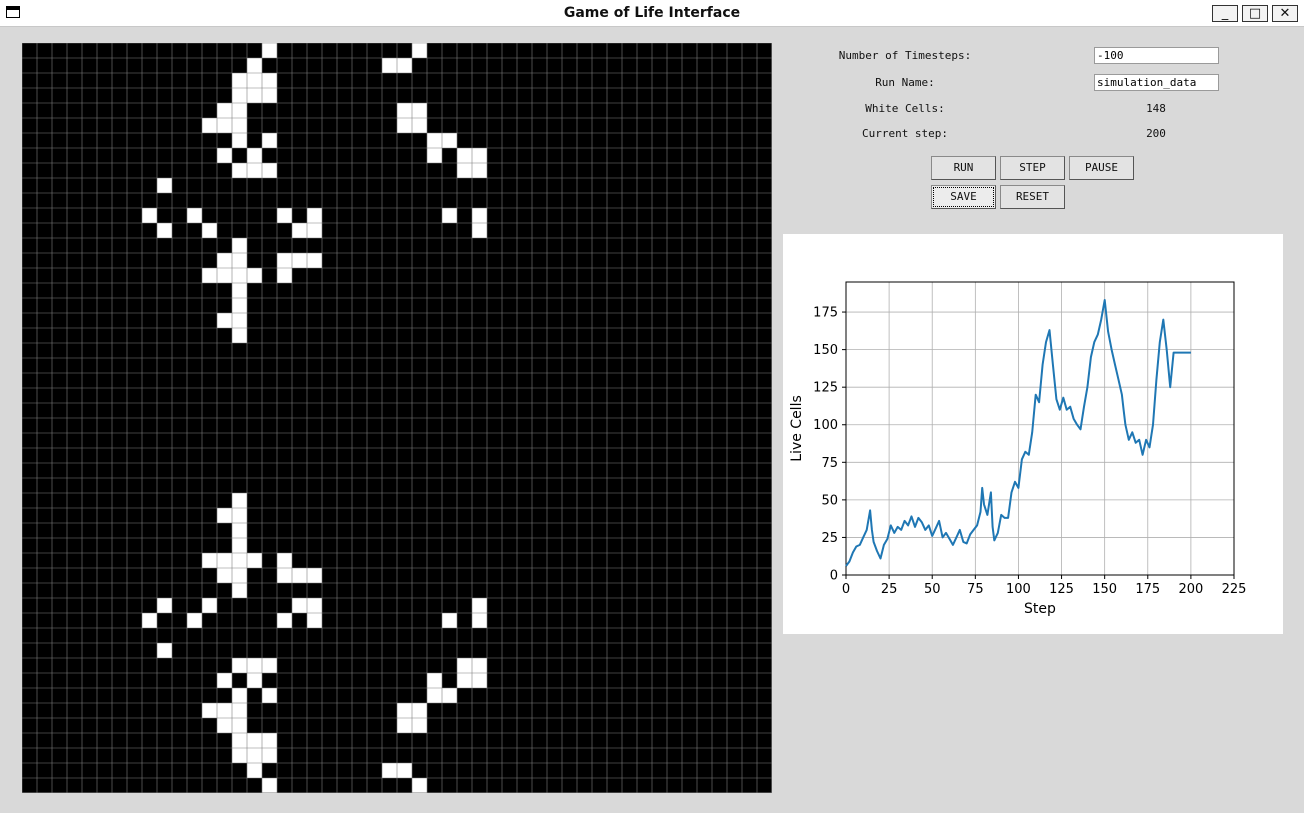 This screenshot has width=1304, height=813. What do you see at coordinates (846, 589) in the screenshot?
I see `x-tick-label: 0` at bounding box center [846, 589].